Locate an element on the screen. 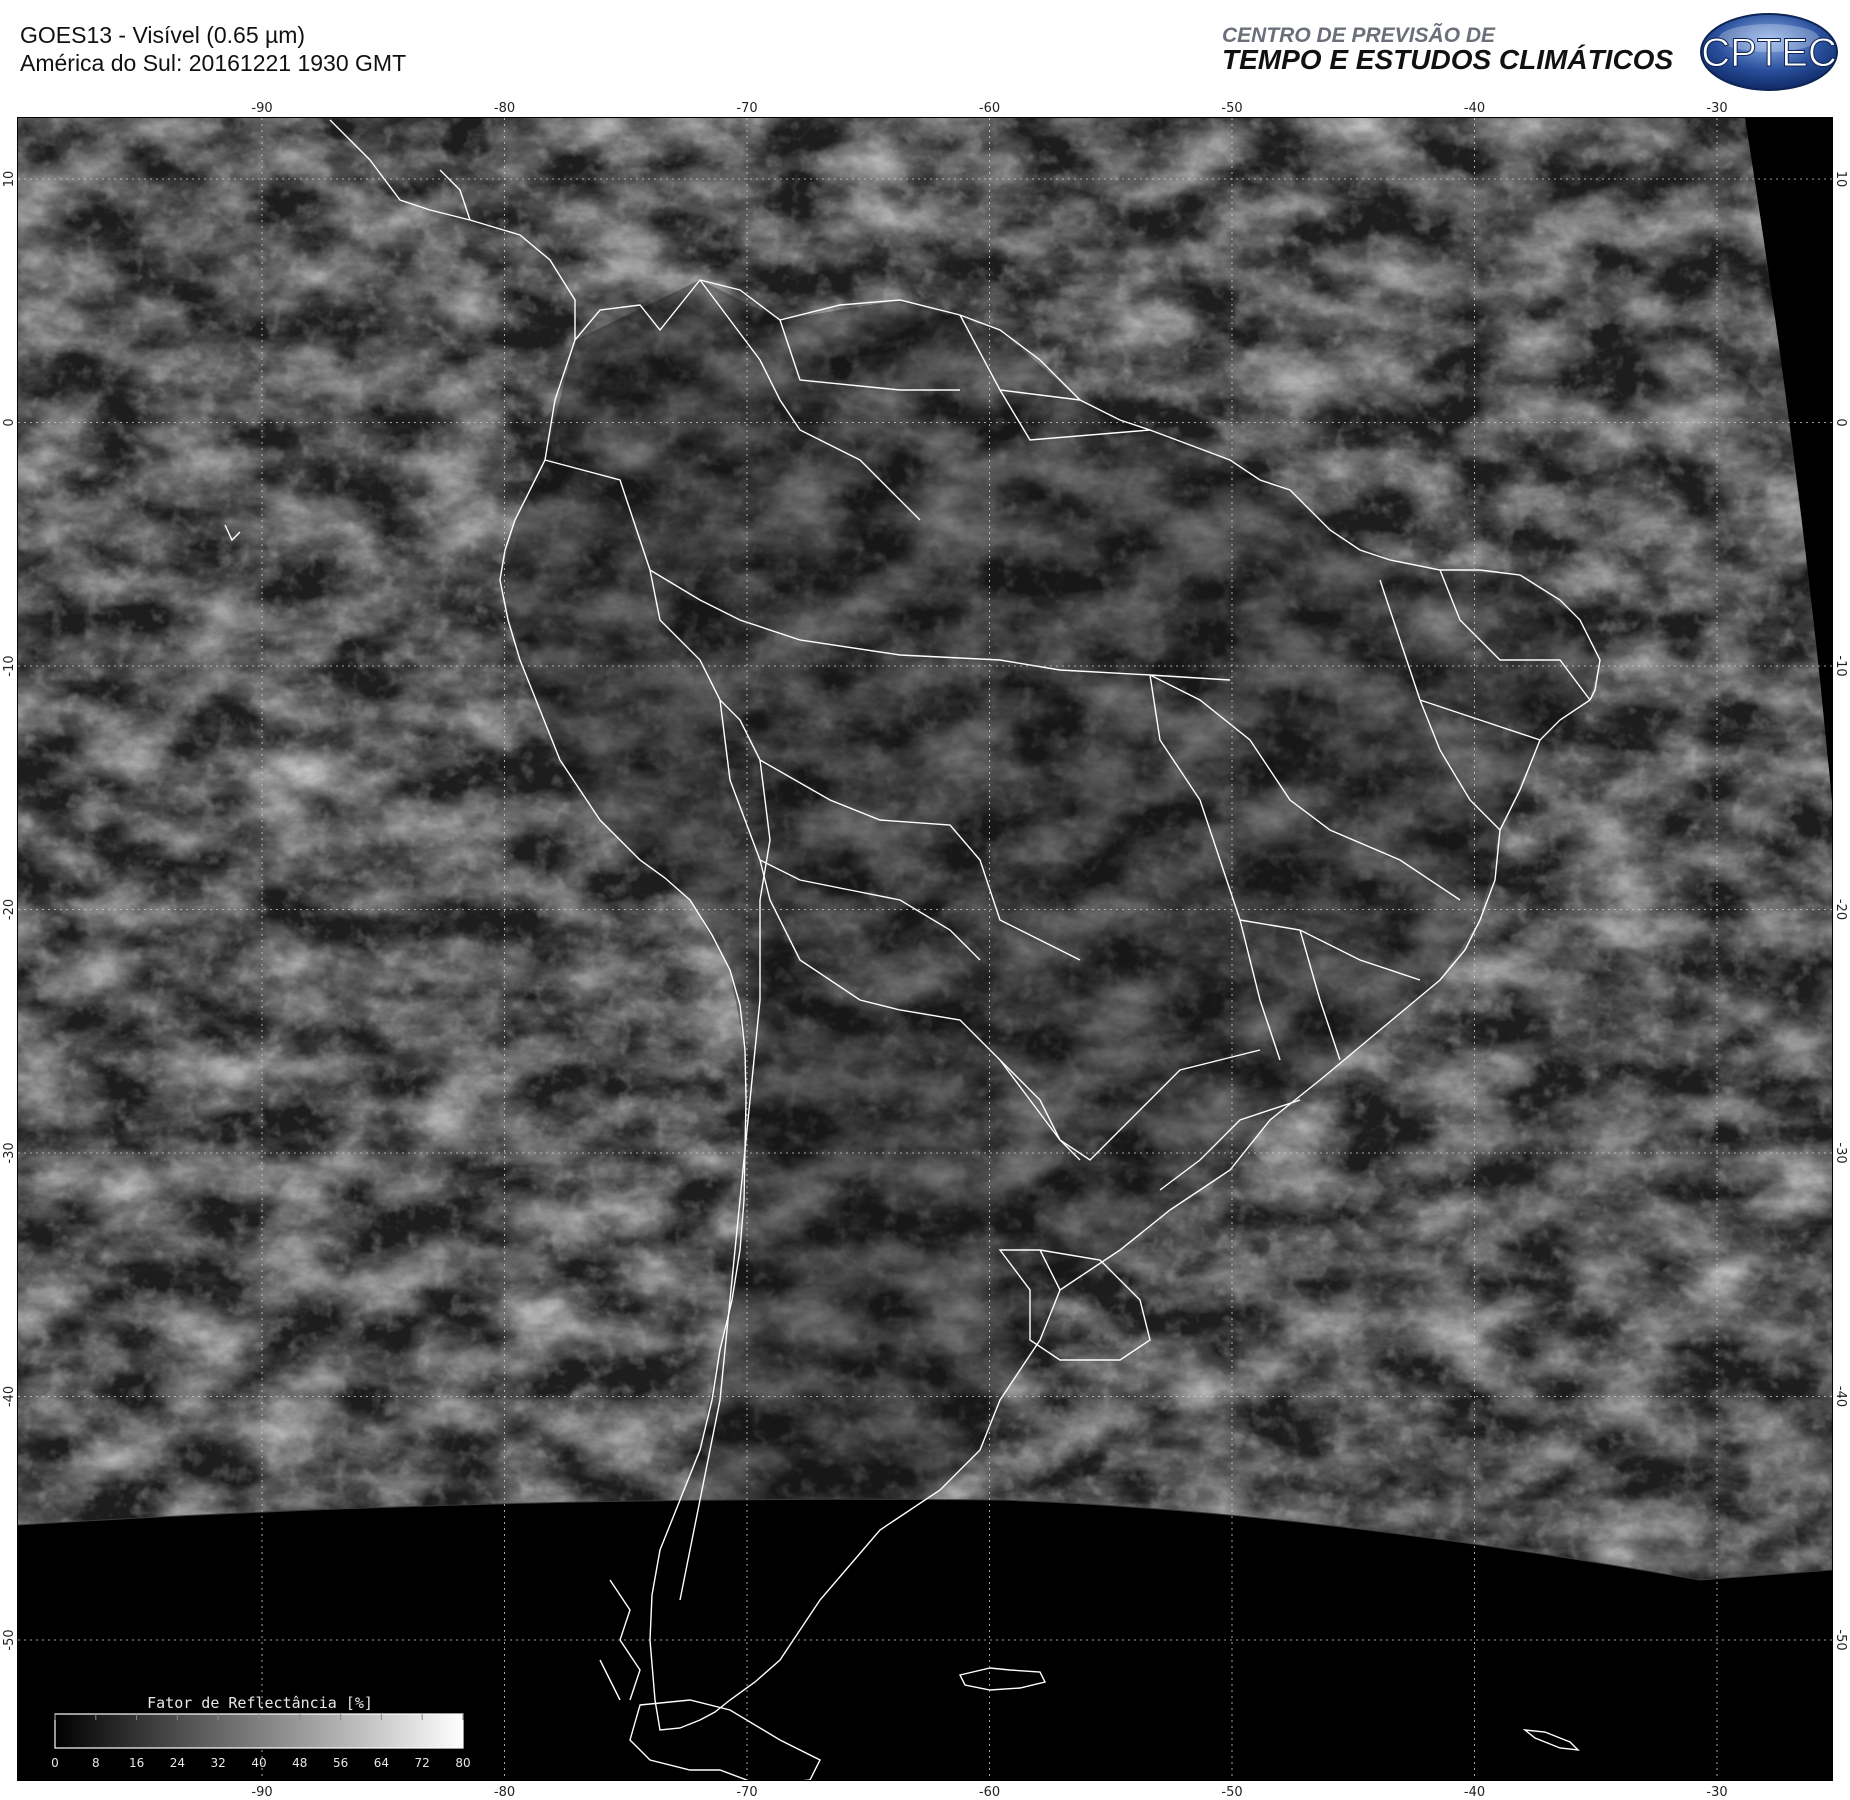  colorbar-tick-label: 16 is located at coordinates (136, 1763).